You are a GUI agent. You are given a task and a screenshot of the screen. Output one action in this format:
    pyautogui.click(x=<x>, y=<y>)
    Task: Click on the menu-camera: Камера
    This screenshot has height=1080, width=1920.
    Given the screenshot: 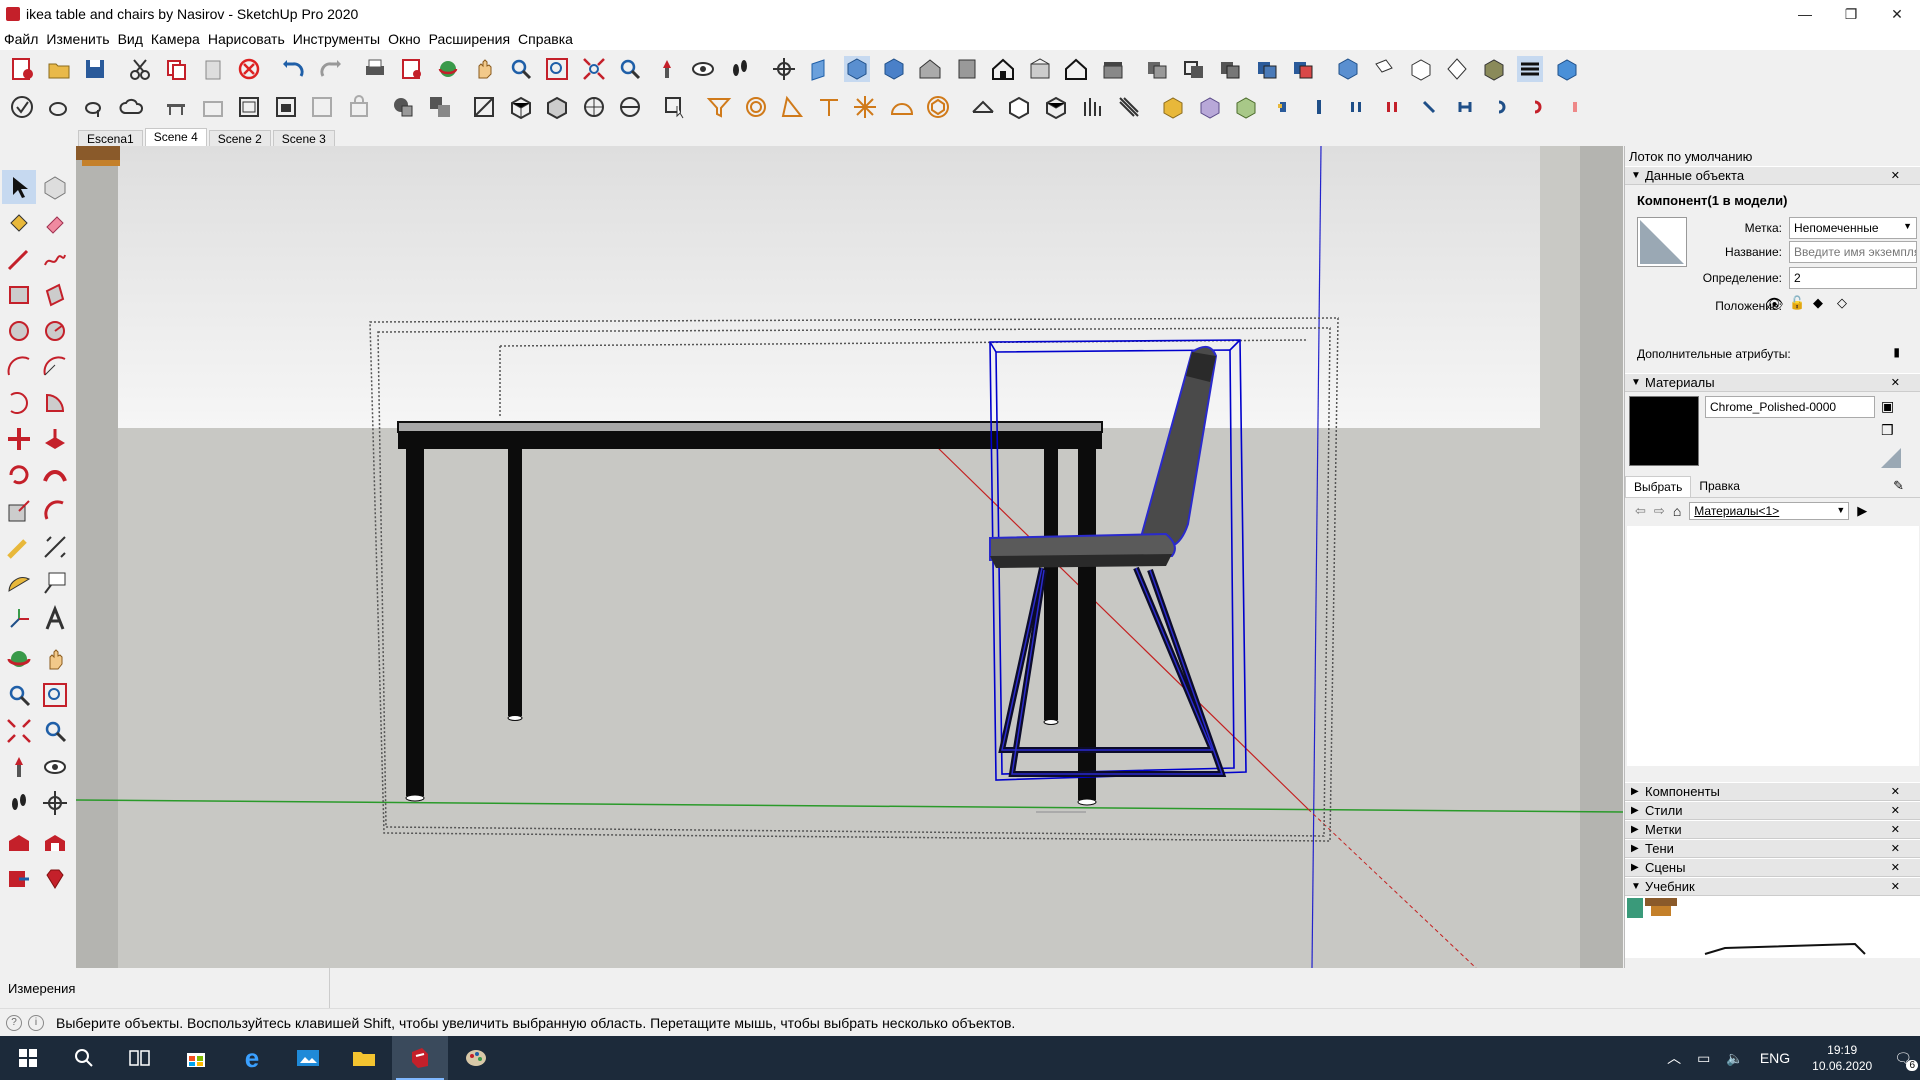 What is the action you would take?
    pyautogui.click(x=175, y=39)
    